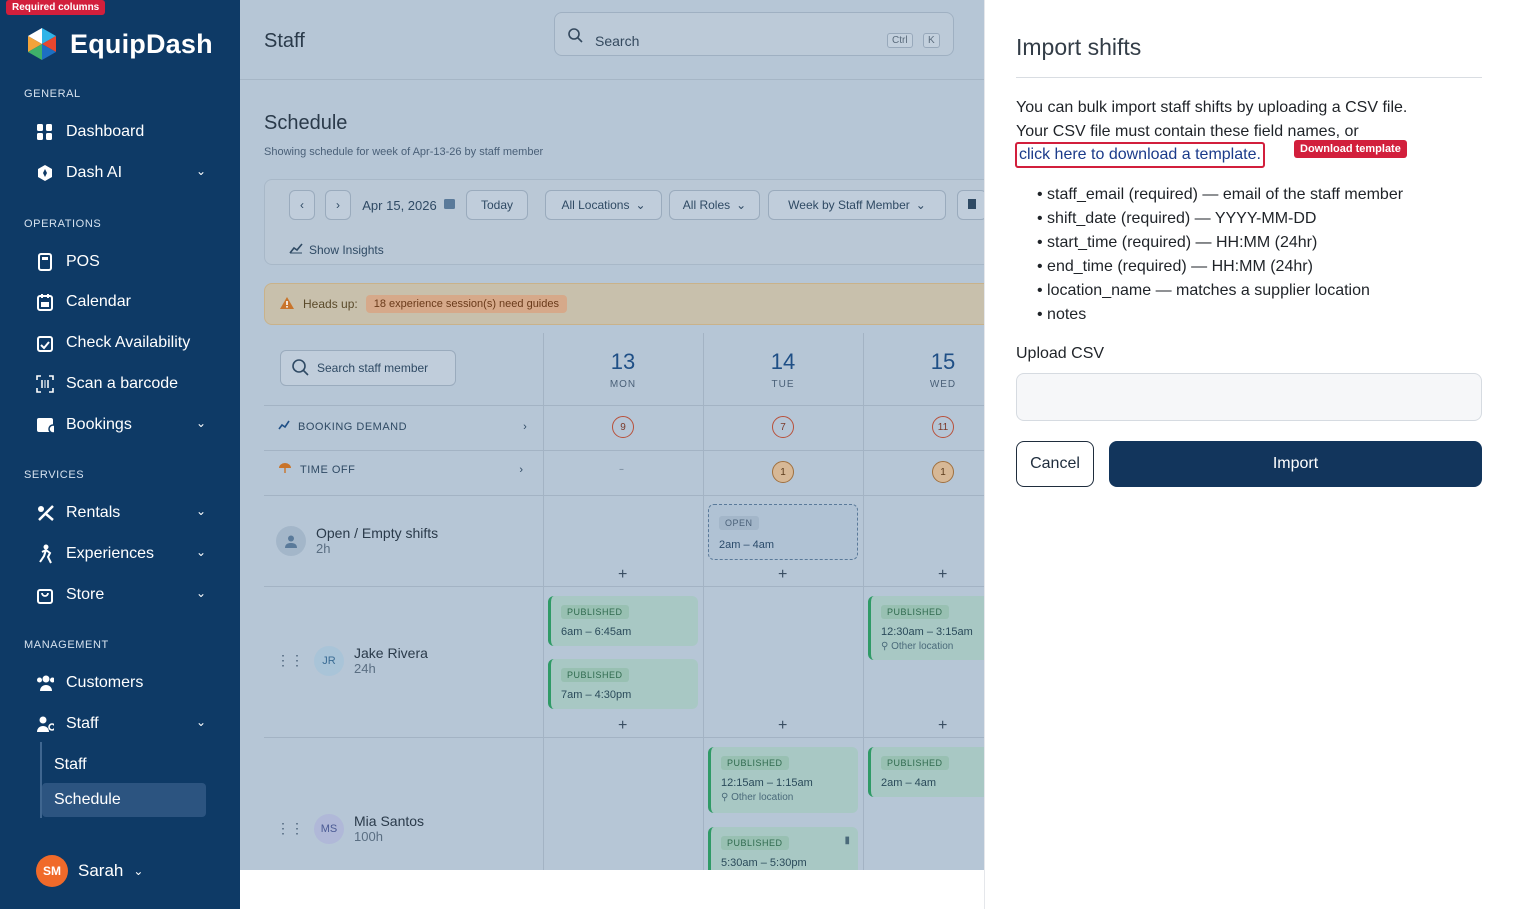 Image resolution: width=1513 pixels, height=909 pixels. What do you see at coordinates (706, 205) in the screenshot?
I see `roles-filter-label: All Roles` at bounding box center [706, 205].